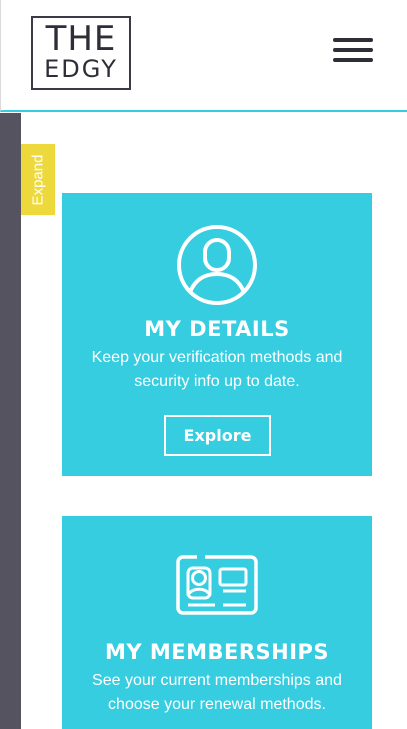 Image resolution: width=407 pixels, height=729 pixels. Describe the element at coordinates (217, 435) in the screenshot. I see `explore-button: Explore` at that location.